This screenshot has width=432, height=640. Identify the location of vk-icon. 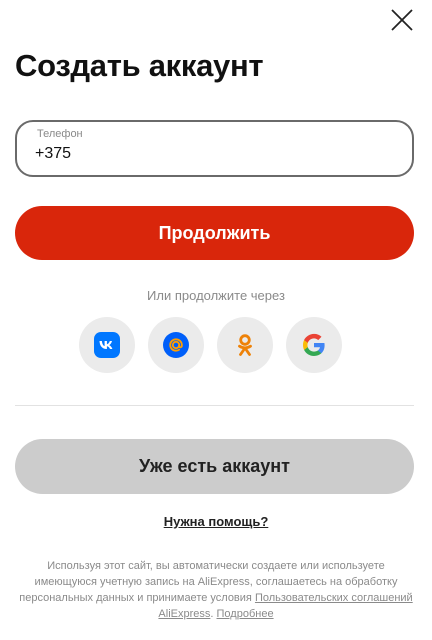
(107, 345).